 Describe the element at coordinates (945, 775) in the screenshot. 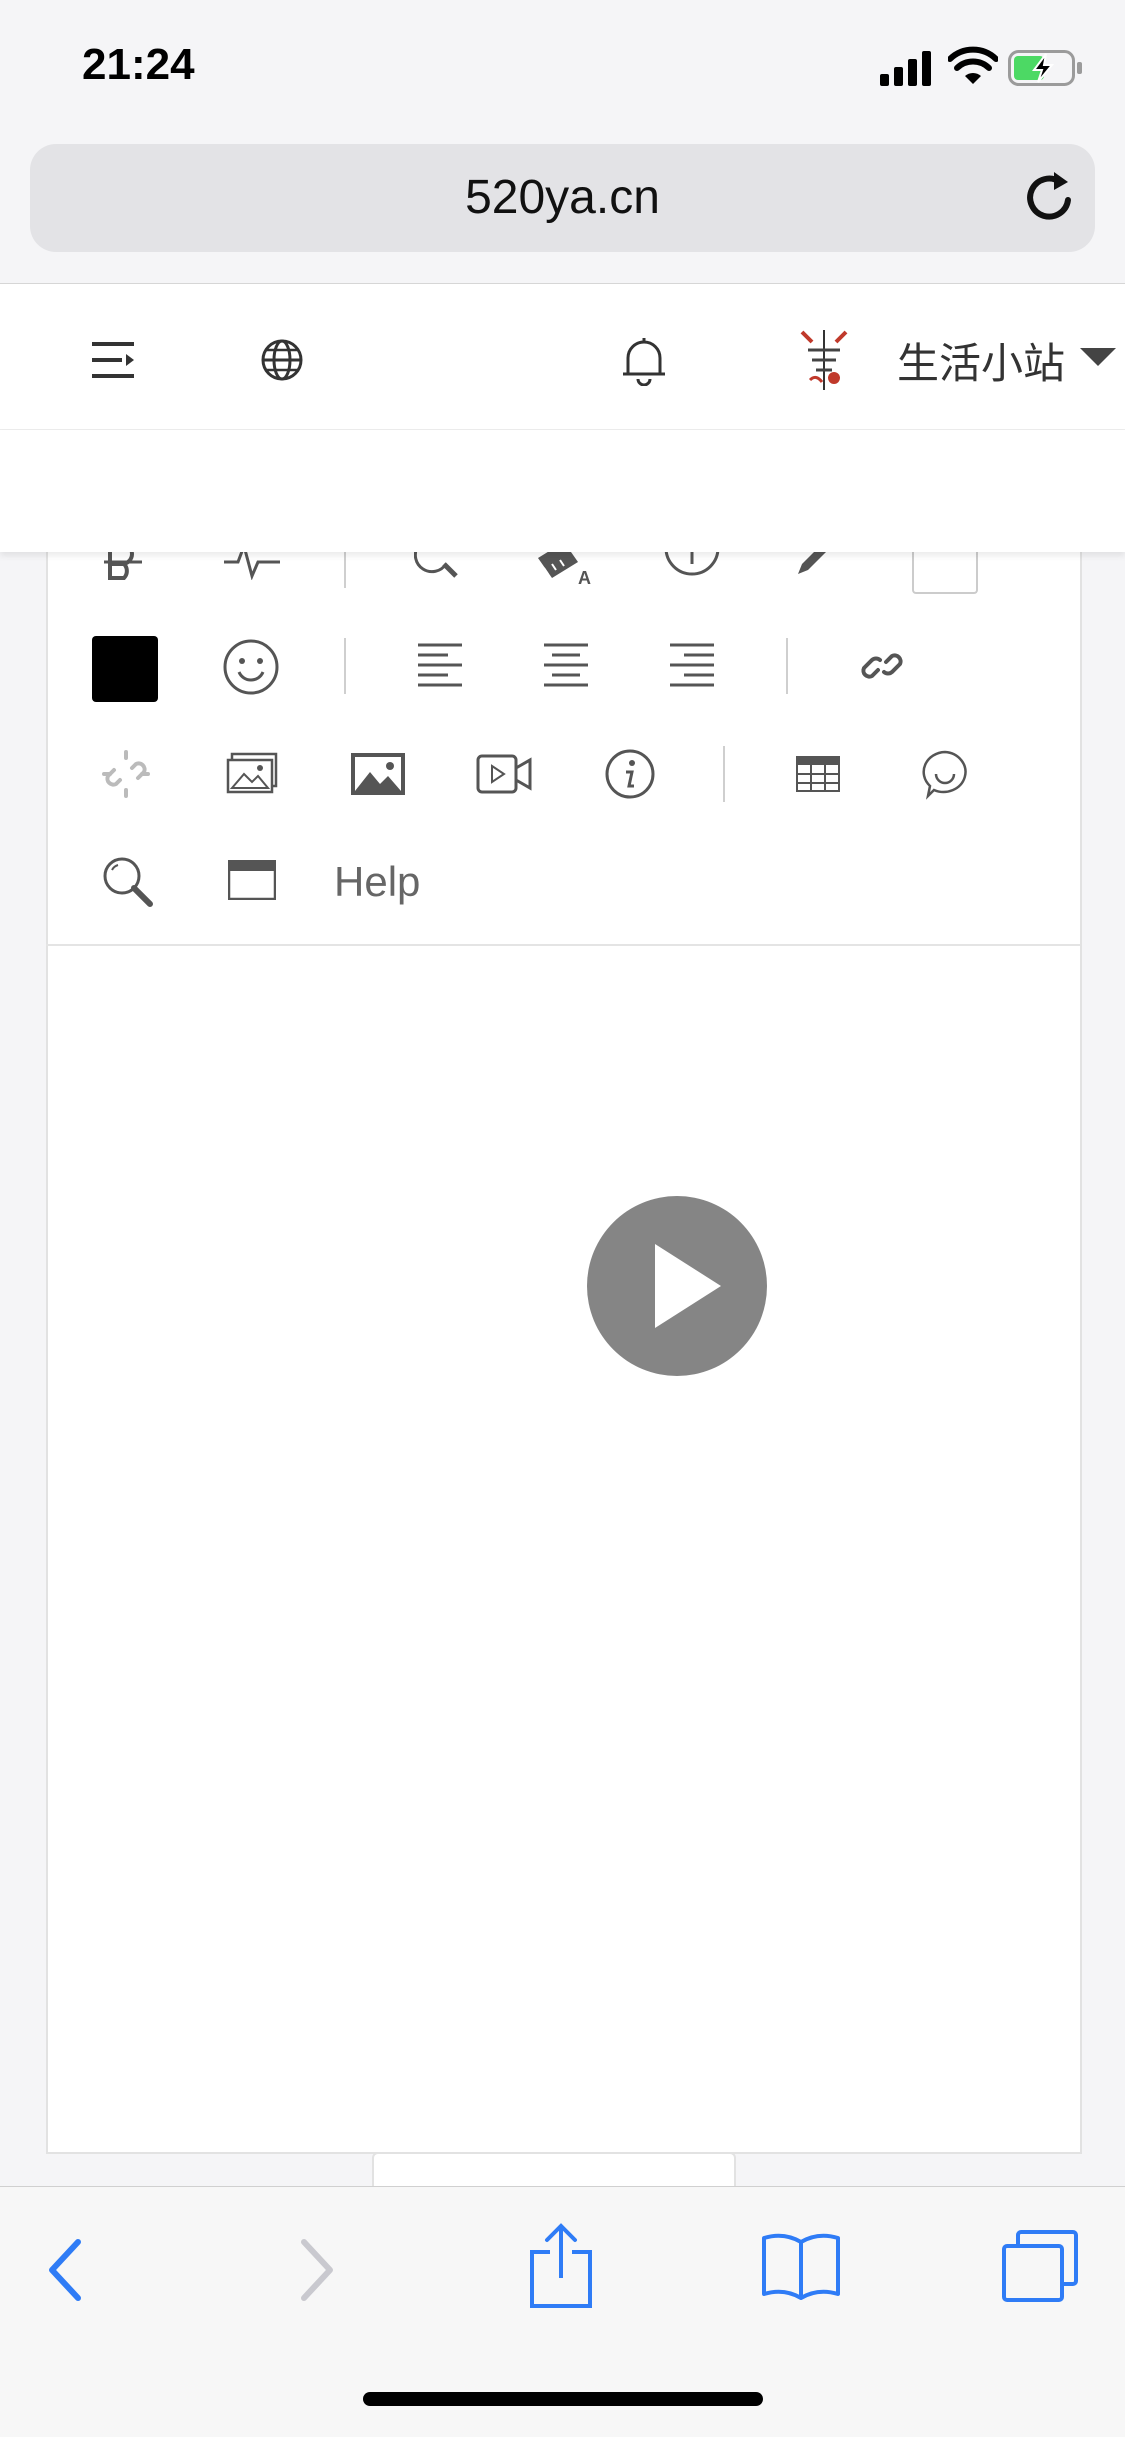

I see `speech-bubble-icon` at that location.